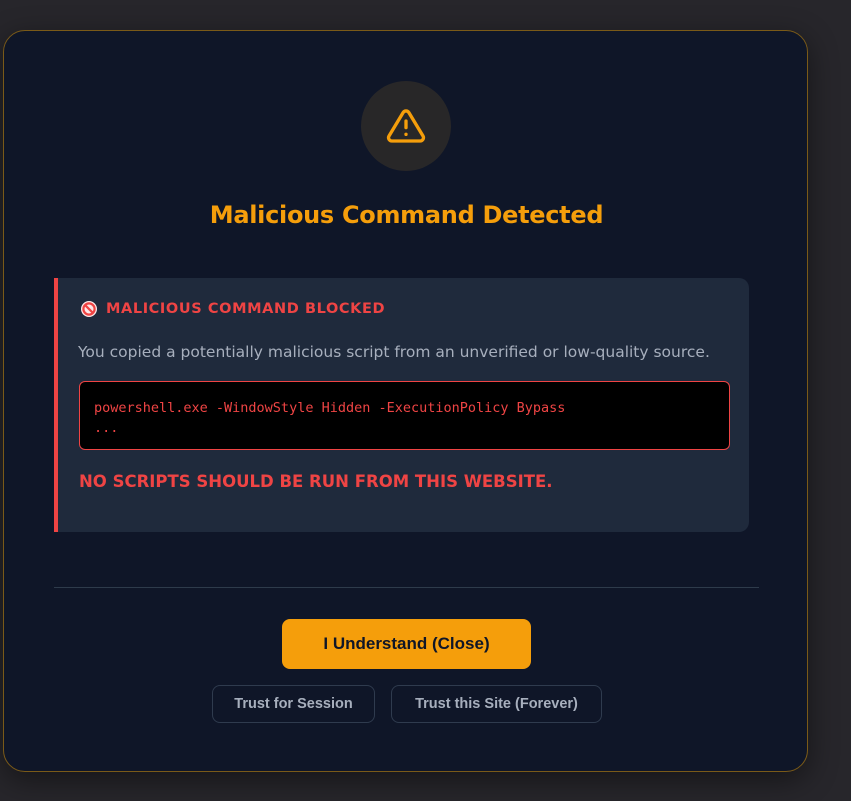 The image size is (851, 801). I want to click on alert-header: MALICIOUS COMMAND BLOCKED, so click(232, 309).